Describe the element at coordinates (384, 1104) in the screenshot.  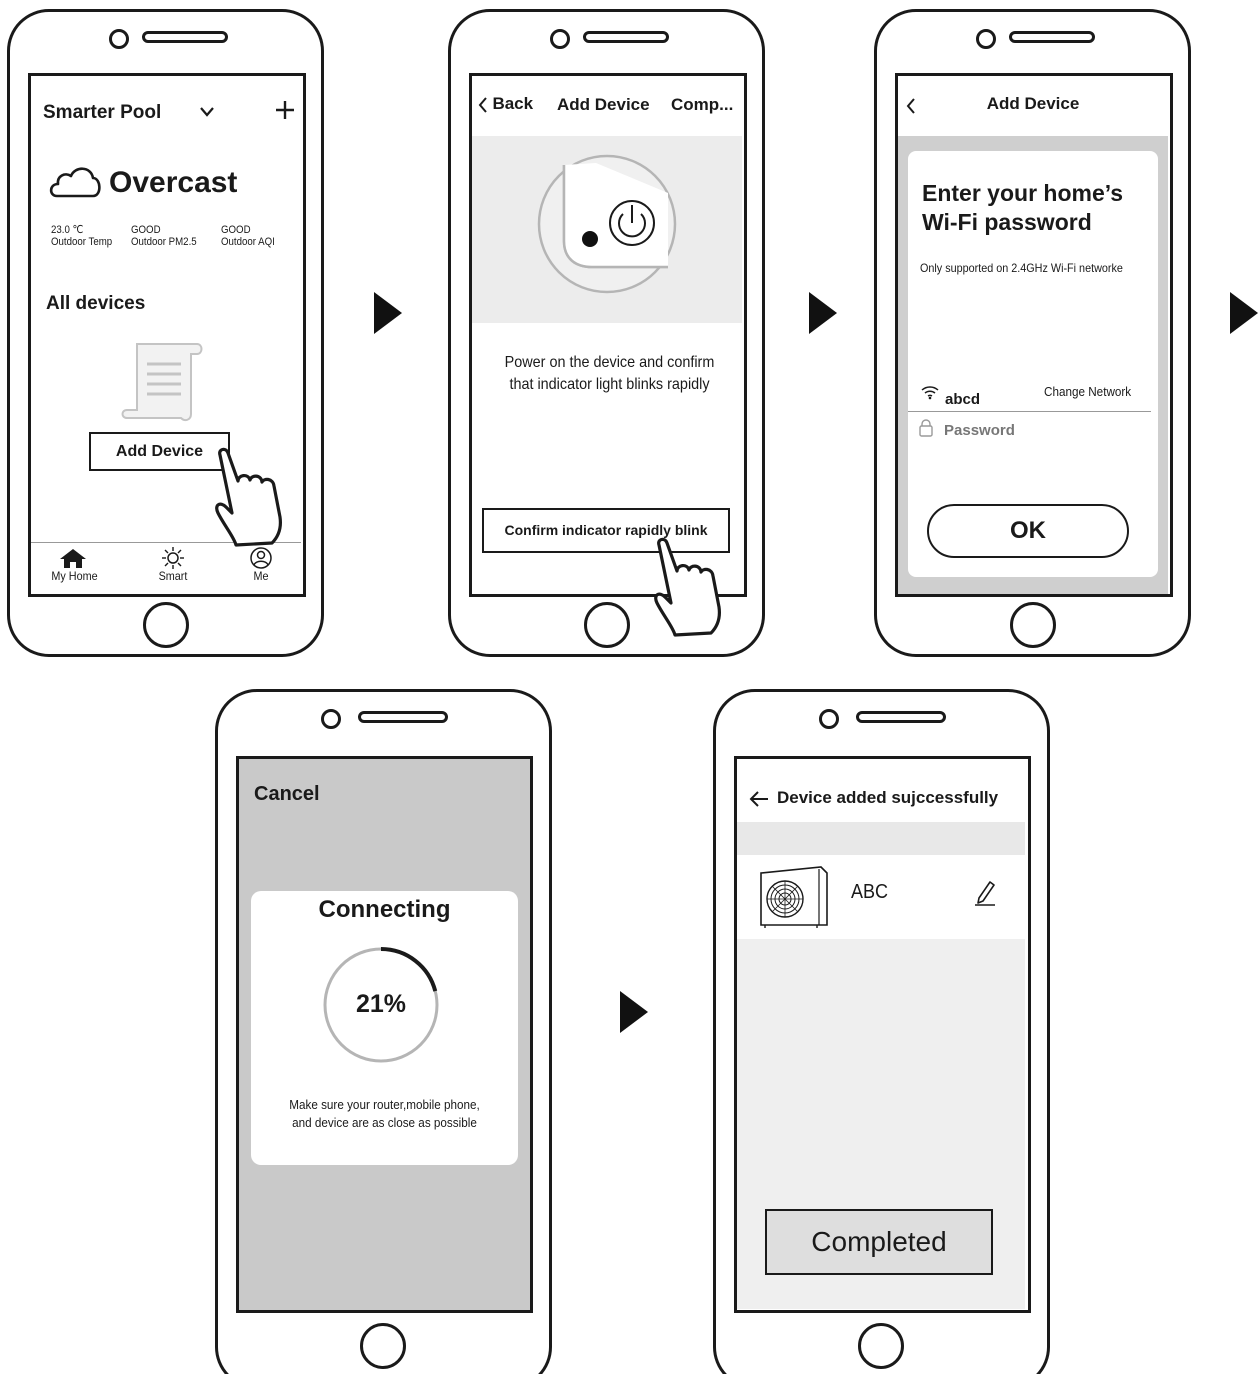
I see `hint-line: Make sure your router,mobile phone,` at that location.